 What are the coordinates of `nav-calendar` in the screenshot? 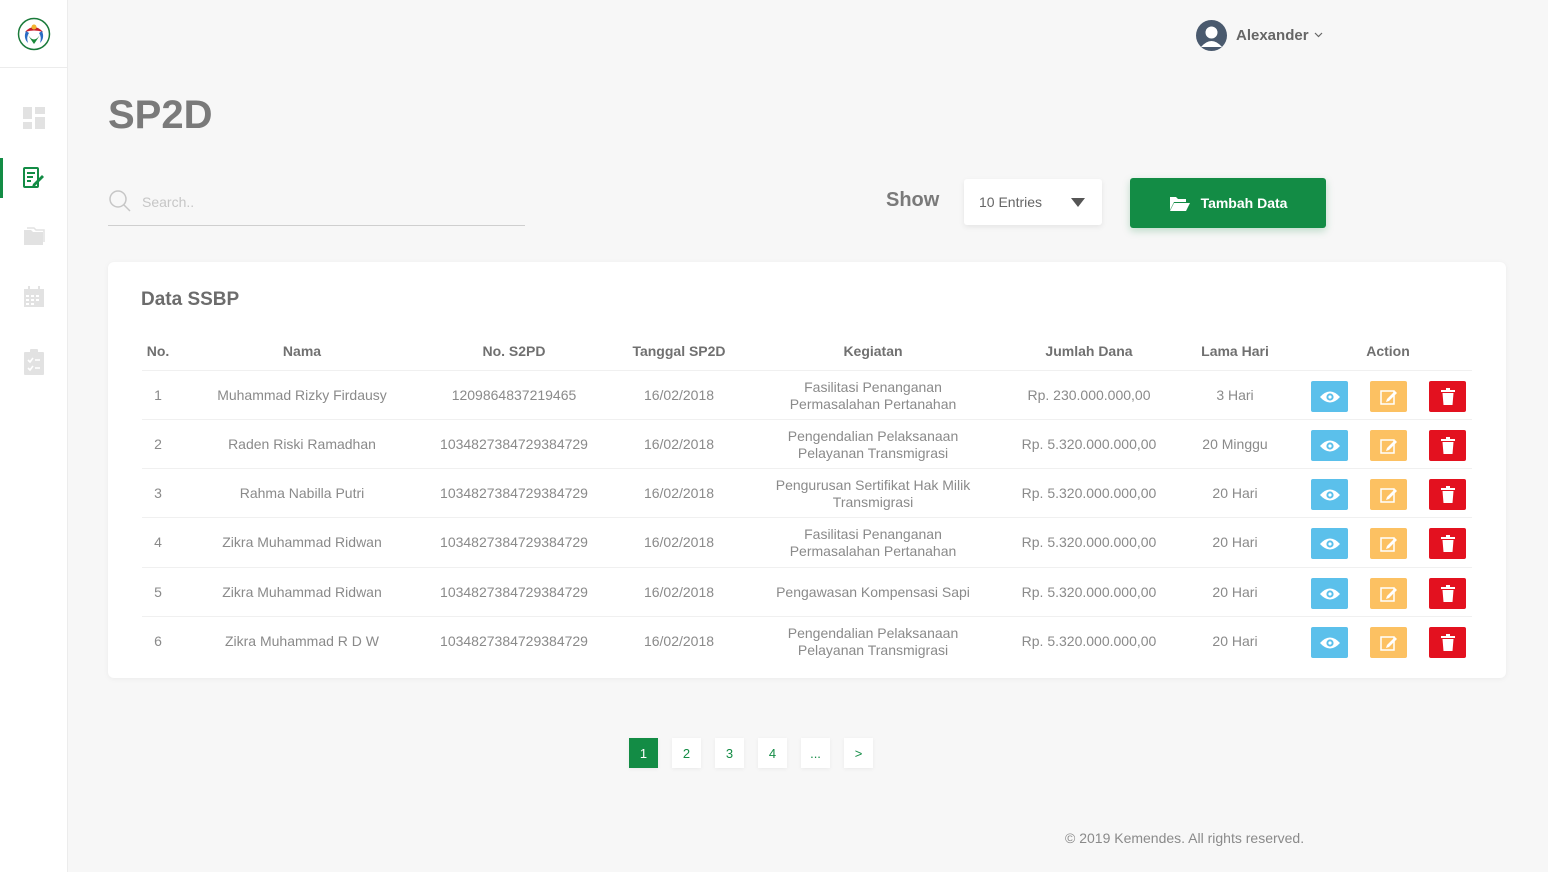 It's located at (34, 297).